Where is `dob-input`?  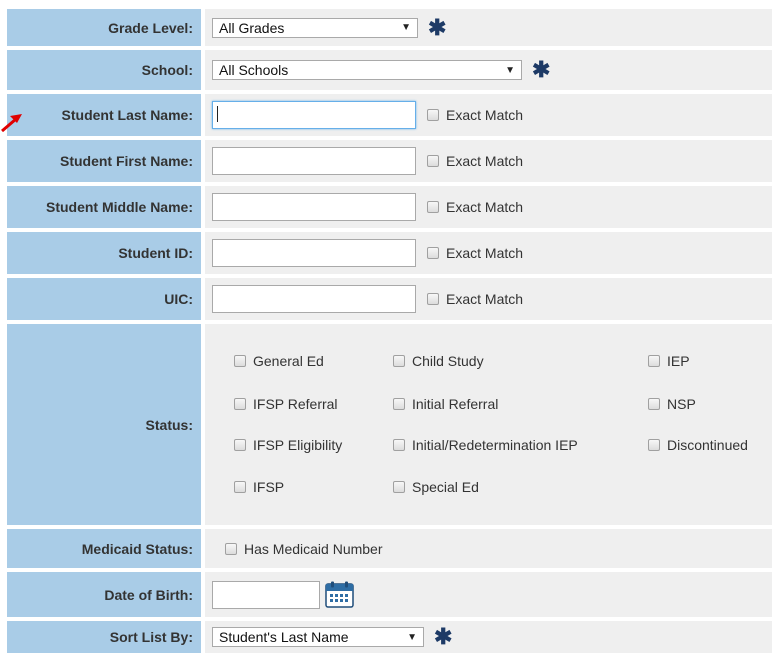 dob-input is located at coordinates (266, 594).